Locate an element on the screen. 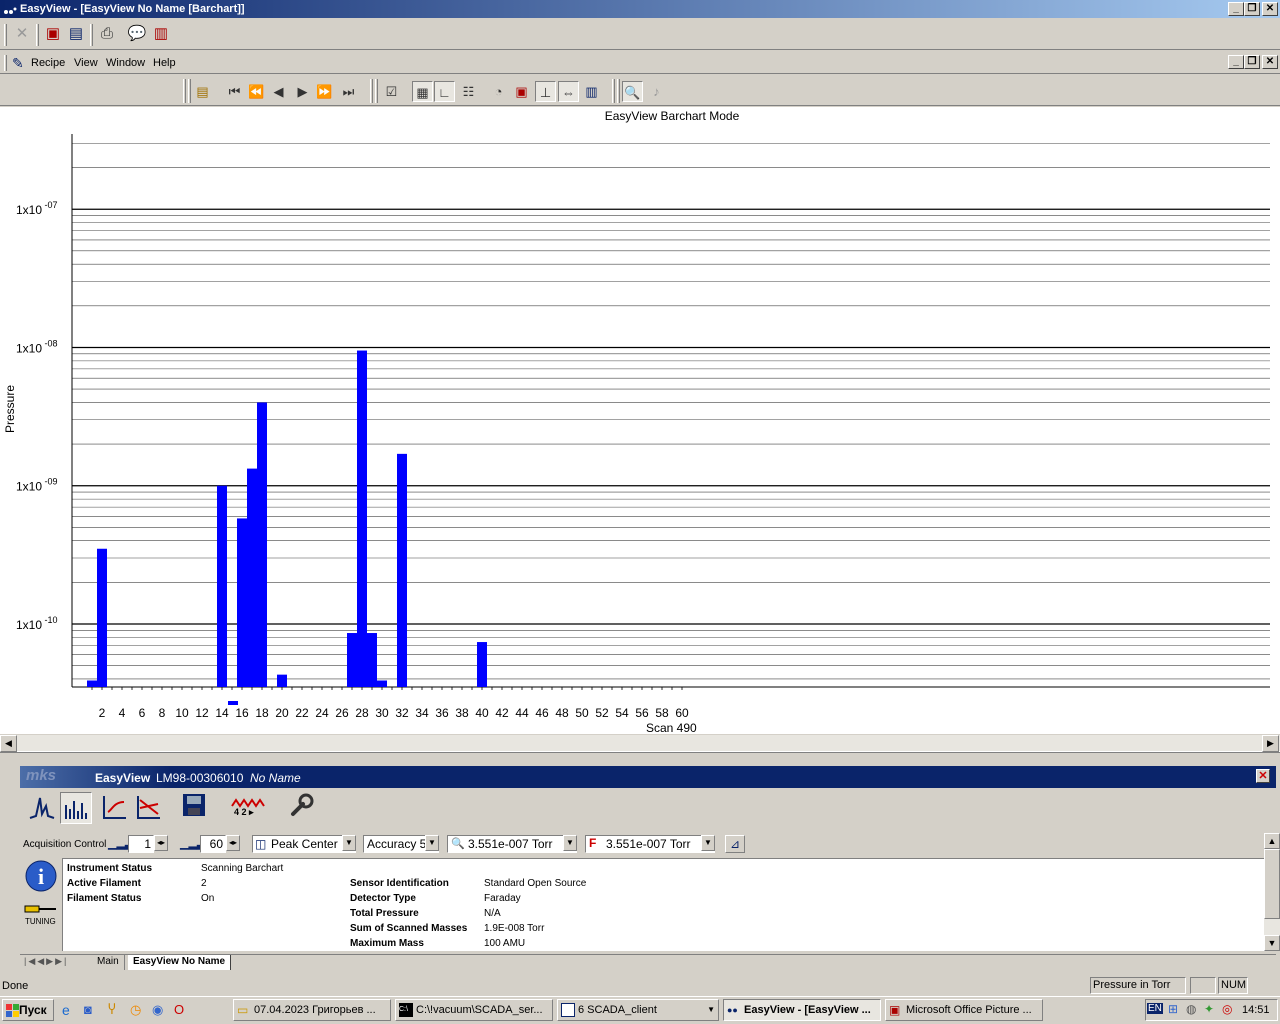 Image resolution: width=1280 pixels, height=1024 pixels. network-icon: ▤ is located at coordinates (76, 34).